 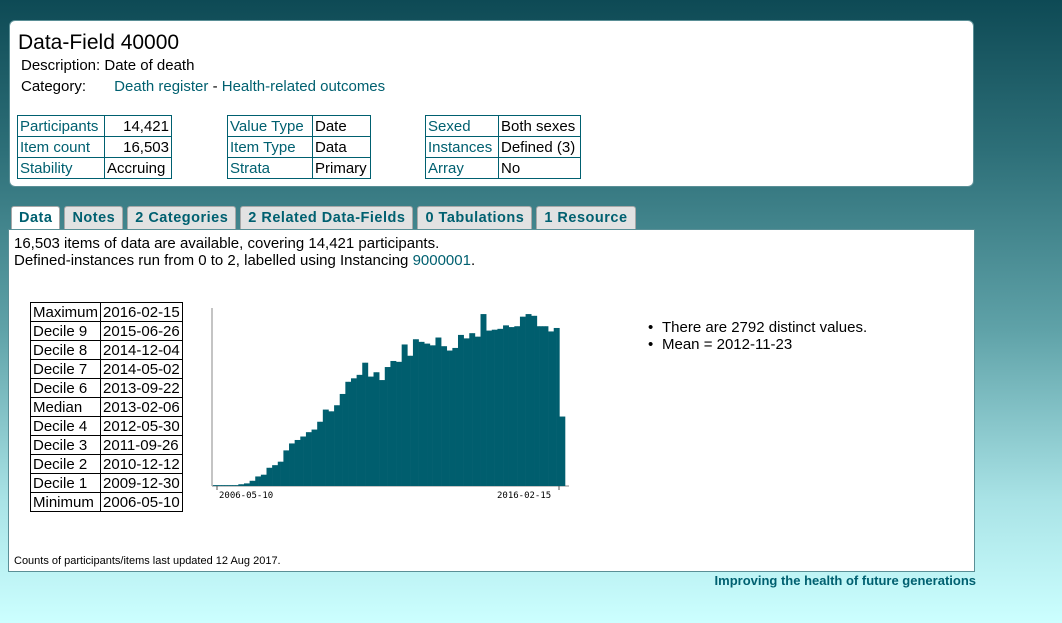 What do you see at coordinates (65, 388) in the screenshot?
I see `decile-label: Decile 6` at bounding box center [65, 388].